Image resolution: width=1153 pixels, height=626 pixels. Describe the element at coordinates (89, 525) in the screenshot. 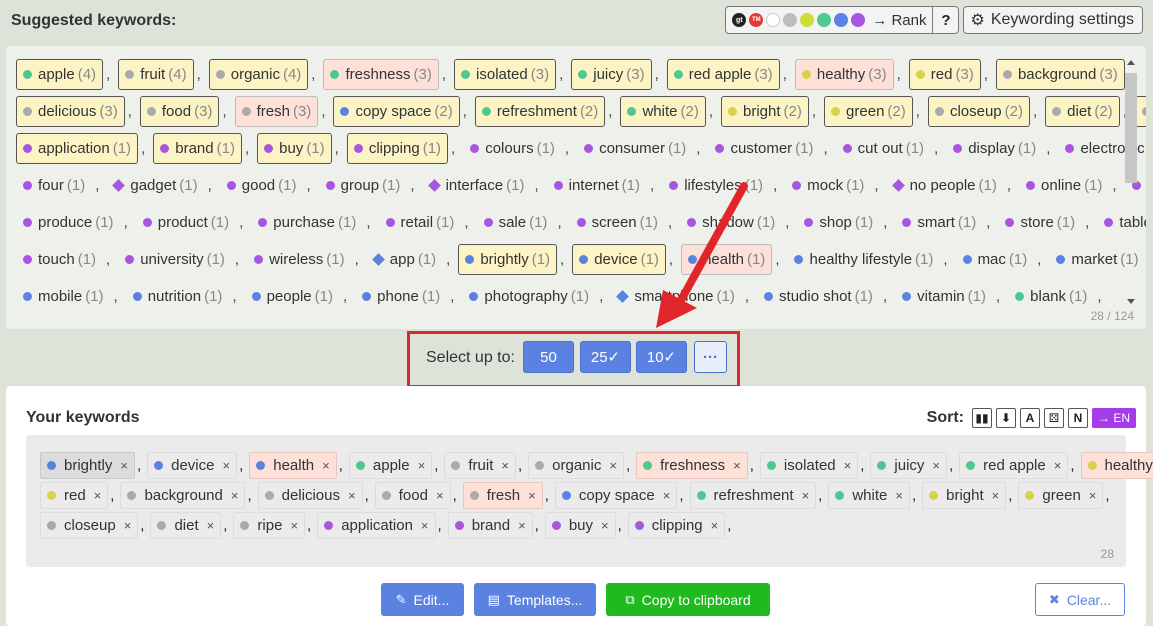

I see `your-keyword-chip: closeup ×` at that location.